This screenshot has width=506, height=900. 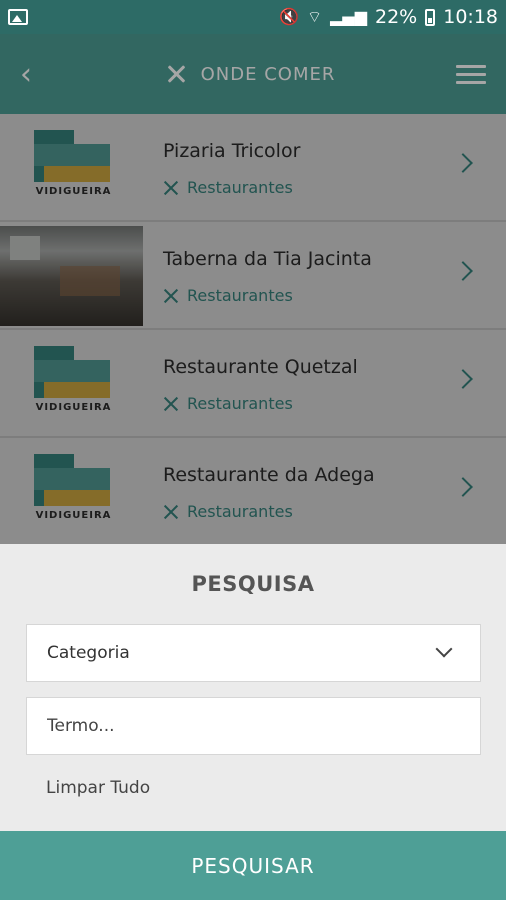 I want to click on term-field, so click(x=253, y=726).